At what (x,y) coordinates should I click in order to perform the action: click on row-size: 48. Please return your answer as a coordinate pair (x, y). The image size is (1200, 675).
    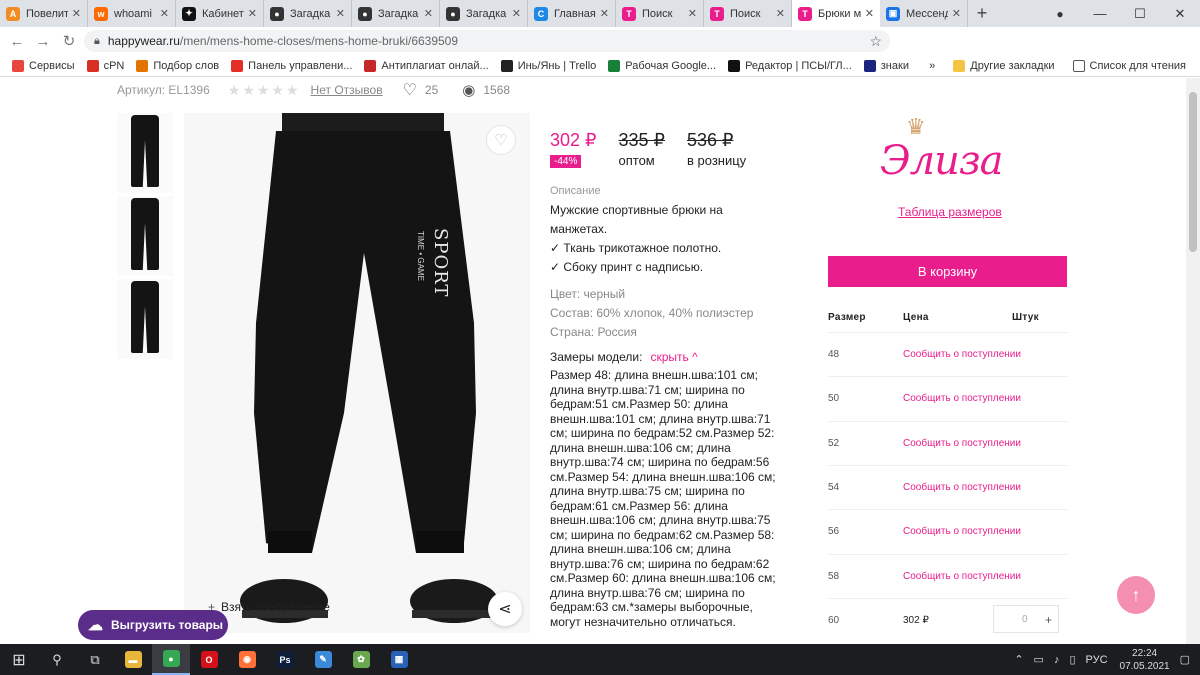
    Looking at the image, I should click on (834, 354).